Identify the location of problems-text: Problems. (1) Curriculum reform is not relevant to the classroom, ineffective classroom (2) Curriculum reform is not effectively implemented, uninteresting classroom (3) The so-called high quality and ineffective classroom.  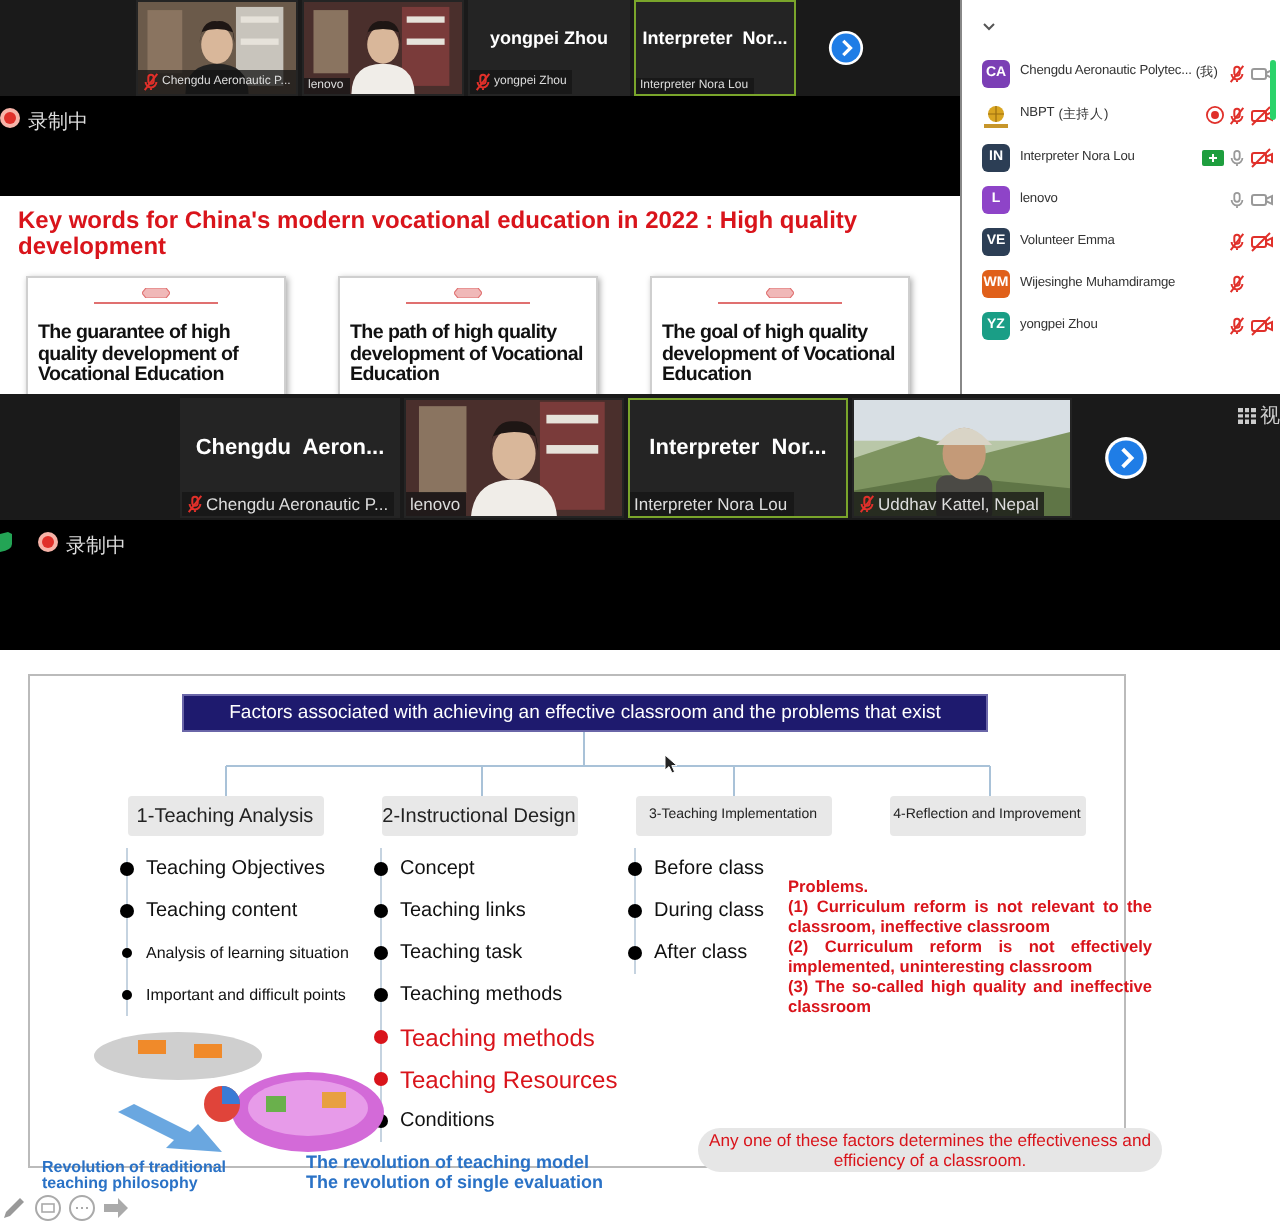
(970, 946).